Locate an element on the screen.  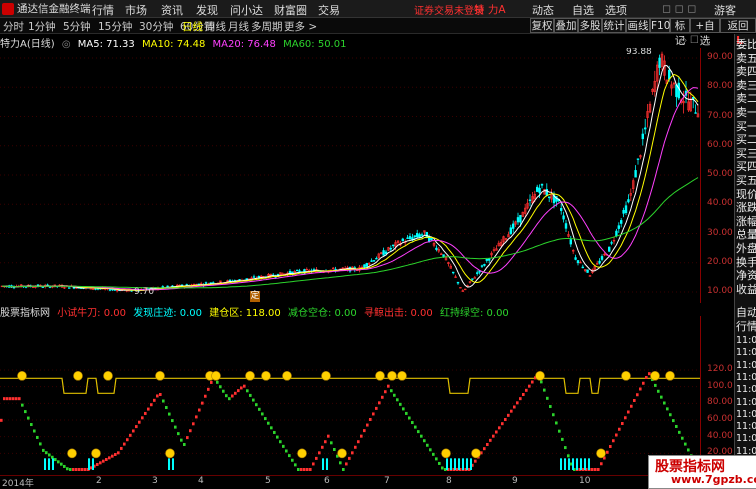
back-button: 返回 is located at coordinates (738, 25).